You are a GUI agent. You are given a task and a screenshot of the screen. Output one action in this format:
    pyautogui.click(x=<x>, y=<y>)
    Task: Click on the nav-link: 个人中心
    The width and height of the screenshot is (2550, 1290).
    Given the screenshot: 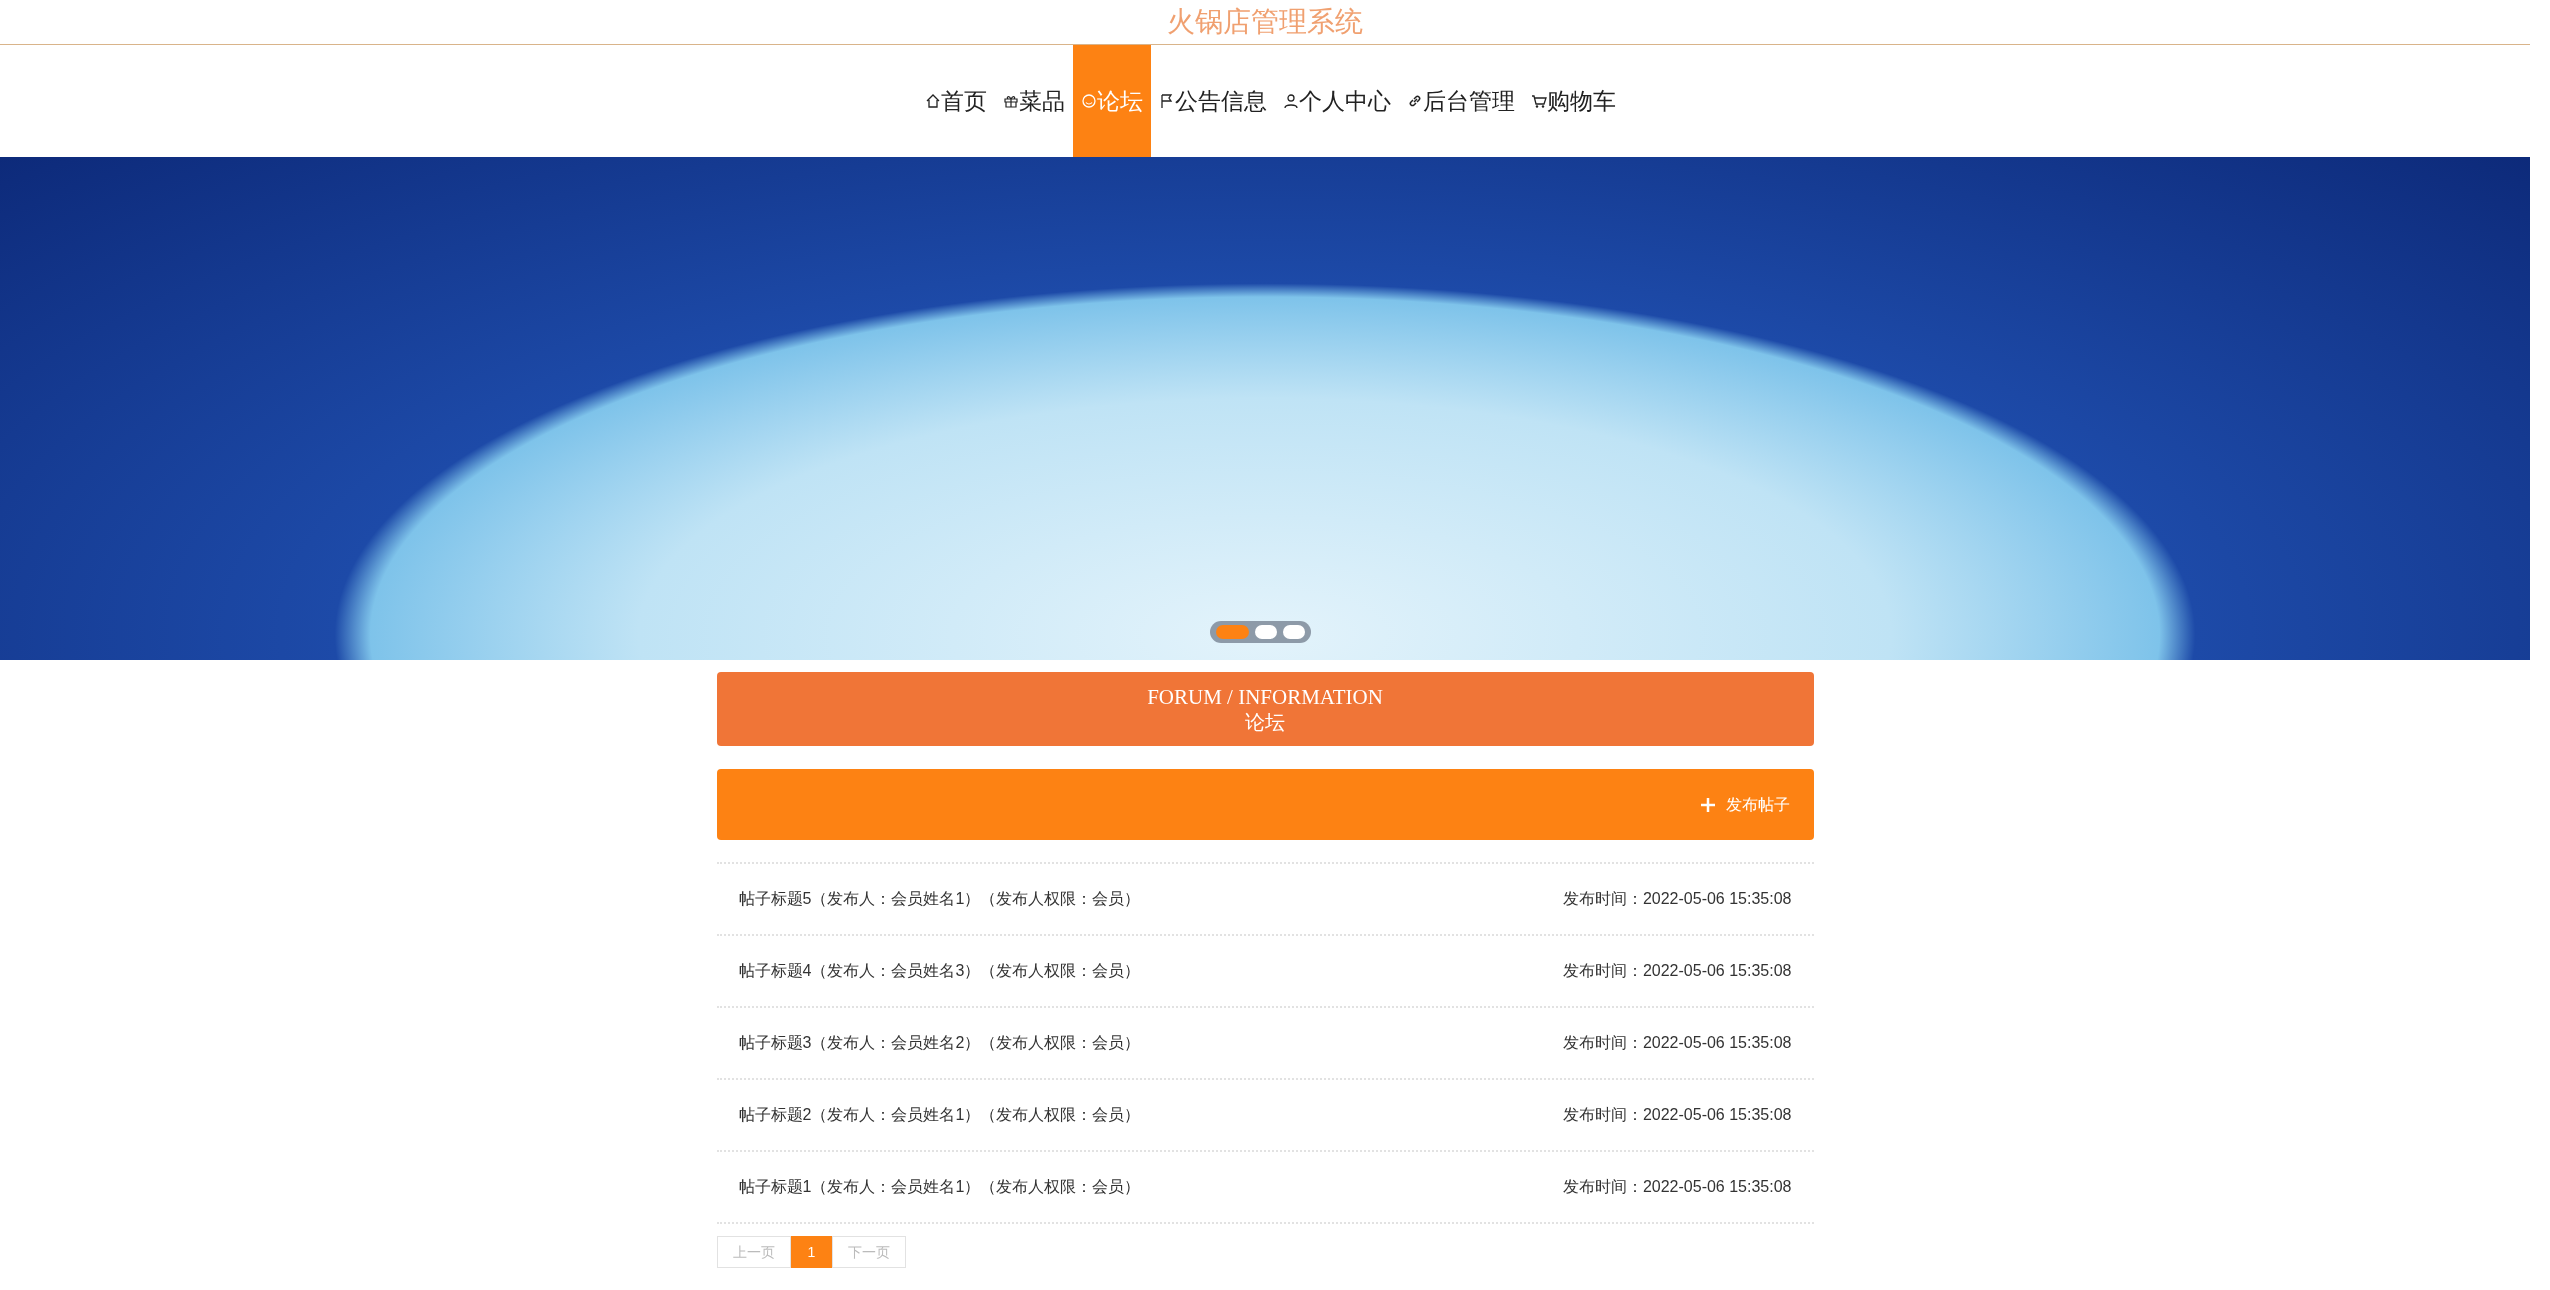 What is the action you would take?
    pyautogui.click(x=1336, y=101)
    